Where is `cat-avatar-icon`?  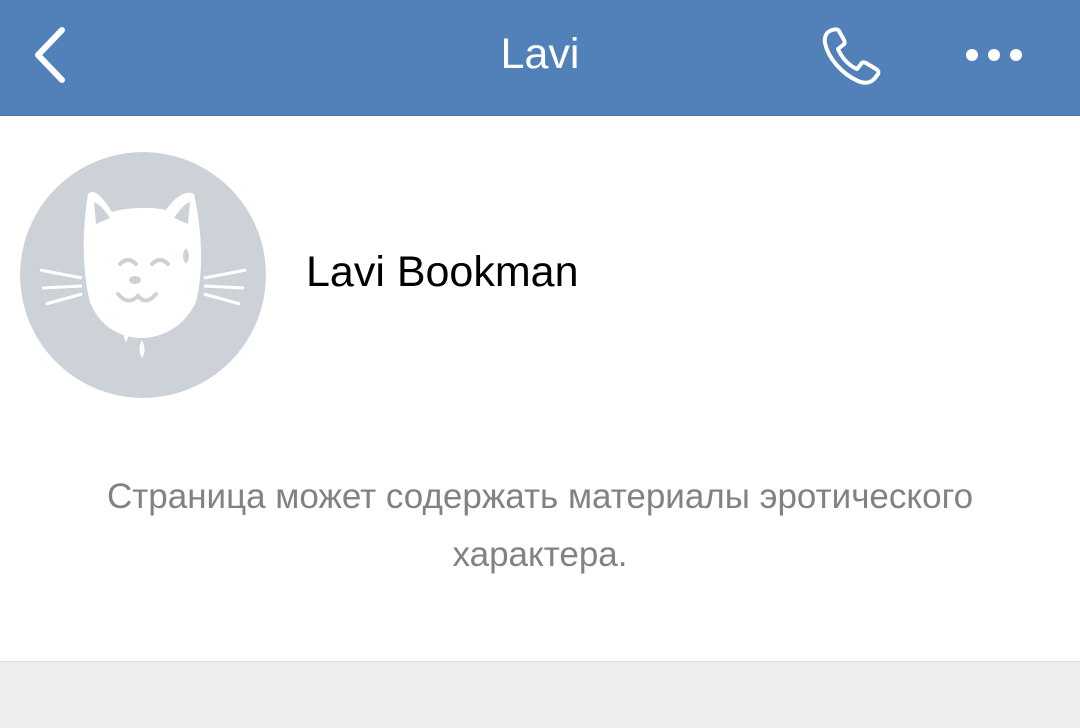 cat-avatar-icon is located at coordinates (143, 275).